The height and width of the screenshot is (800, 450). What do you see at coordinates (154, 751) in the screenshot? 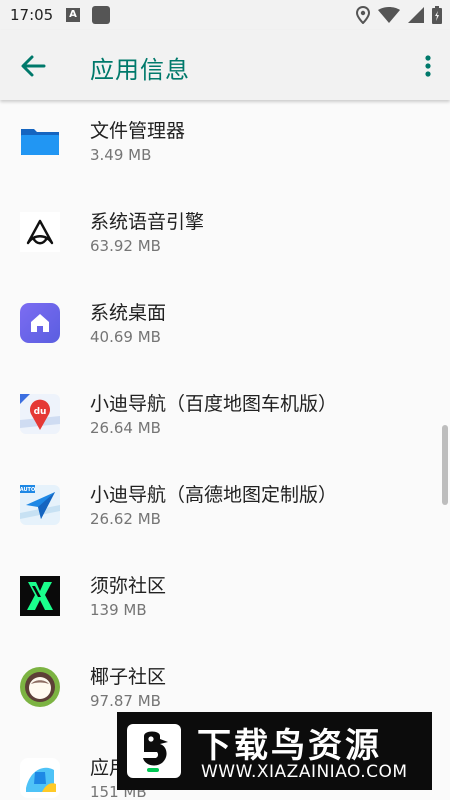
I see `bird-logo-icon` at bounding box center [154, 751].